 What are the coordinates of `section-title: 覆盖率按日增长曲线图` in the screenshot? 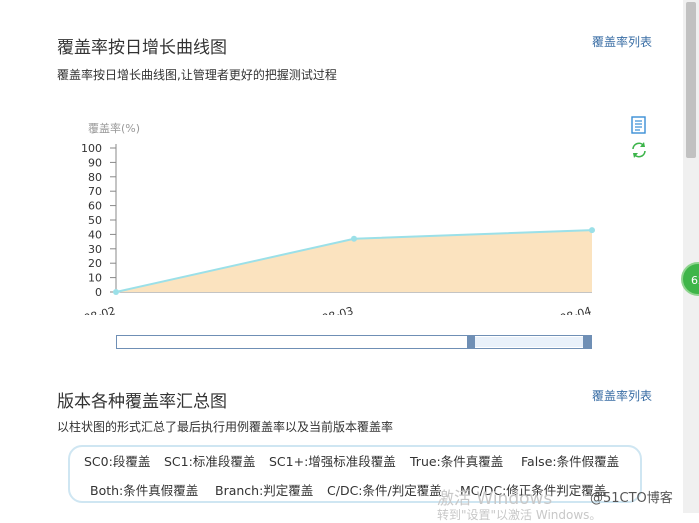 It's located at (142, 48).